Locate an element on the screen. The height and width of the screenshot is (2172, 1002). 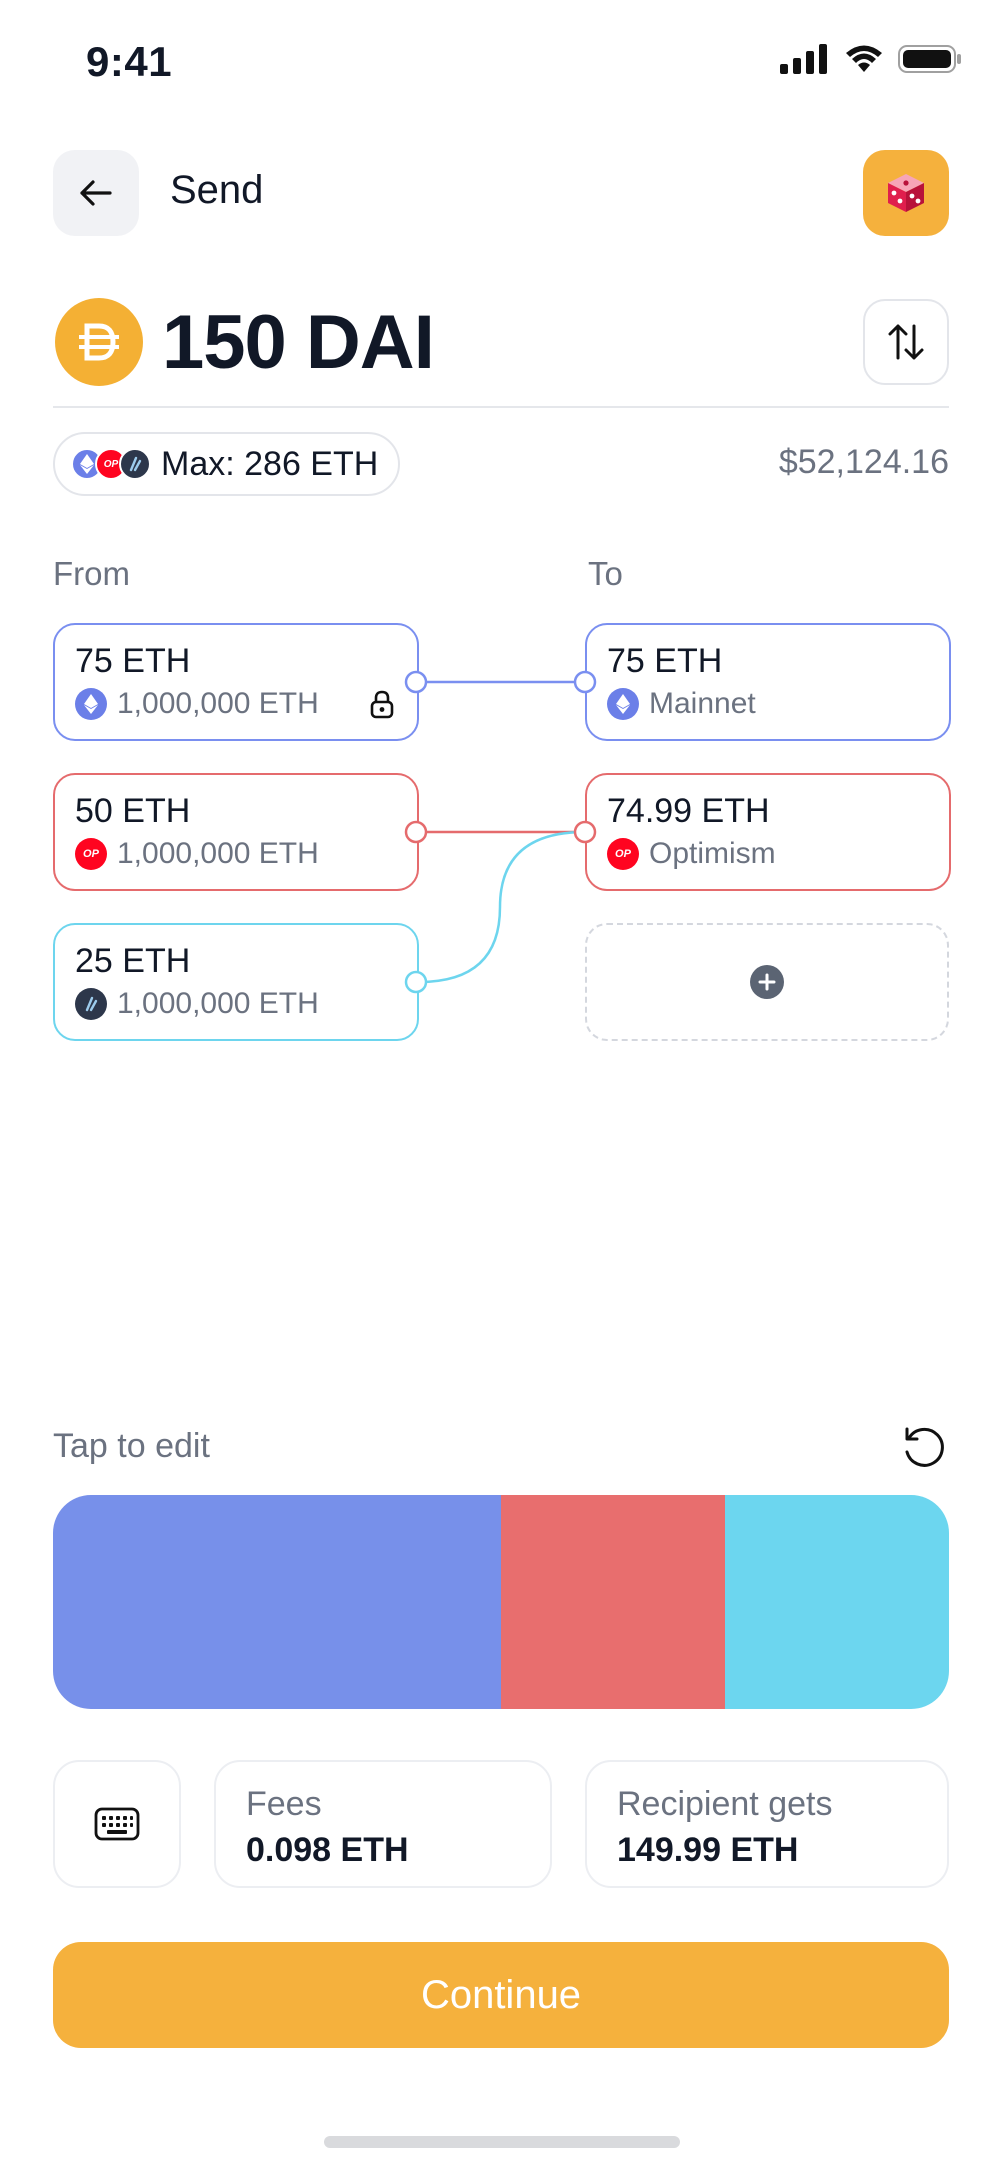
fees-value: 0.098 ETH is located at coordinates (327, 1850).